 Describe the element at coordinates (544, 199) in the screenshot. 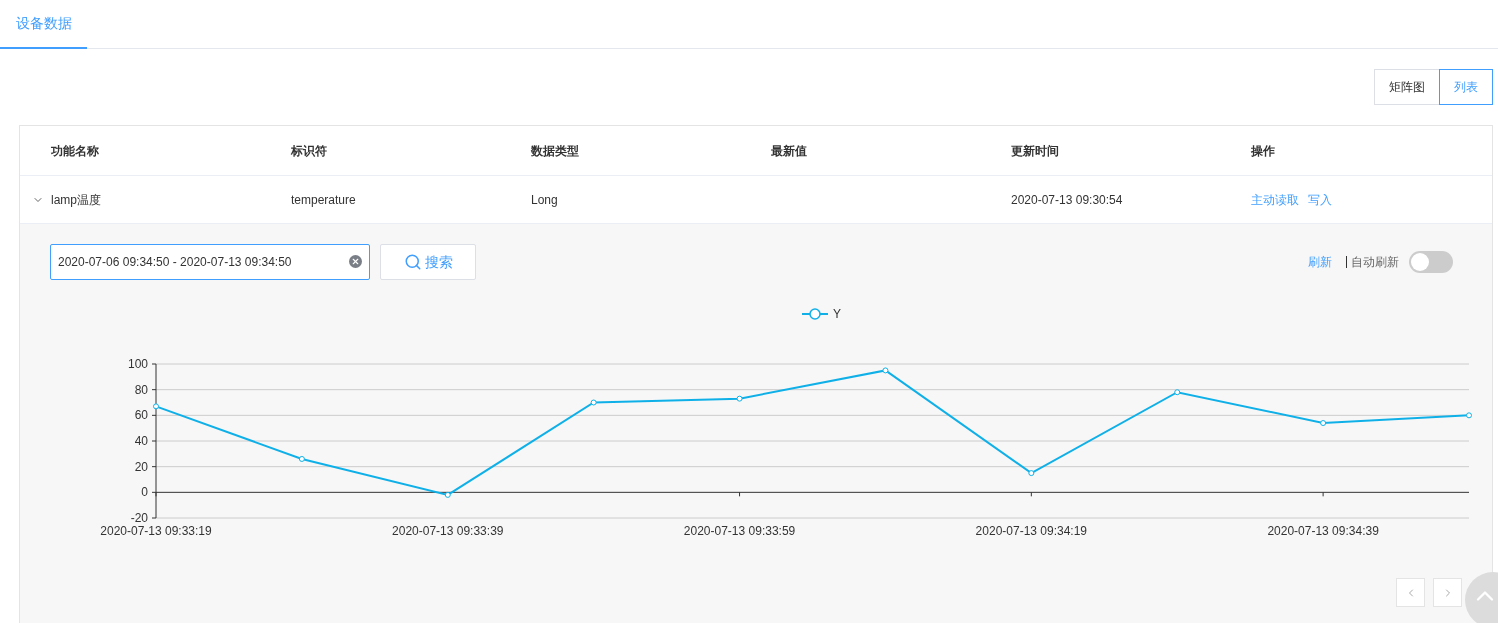

I see `table-cell: Long` at that location.